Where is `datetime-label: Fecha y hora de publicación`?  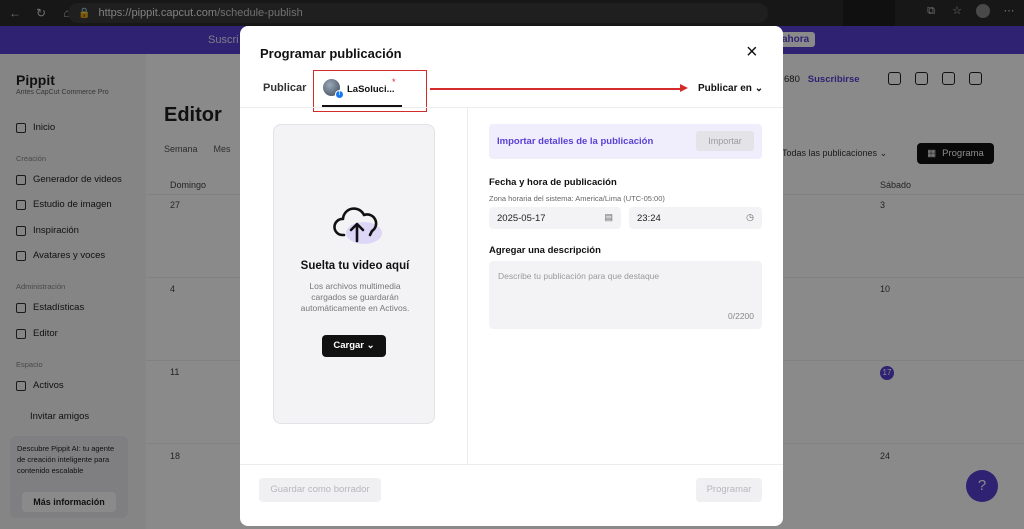 datetime-label: Fecha y hora de publicación is located at coordinates (553, 182).